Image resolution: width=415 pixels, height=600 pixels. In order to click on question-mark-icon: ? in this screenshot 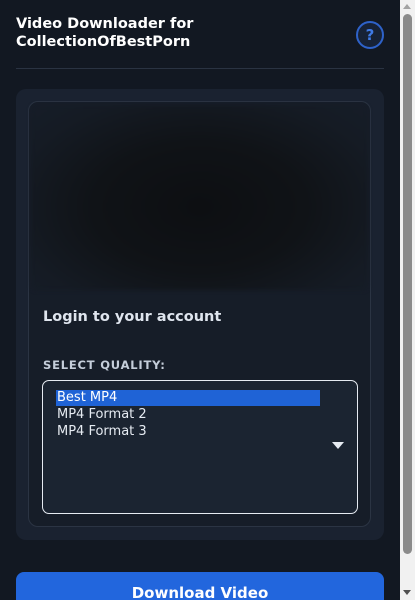, I will do `click(370, 35)`.